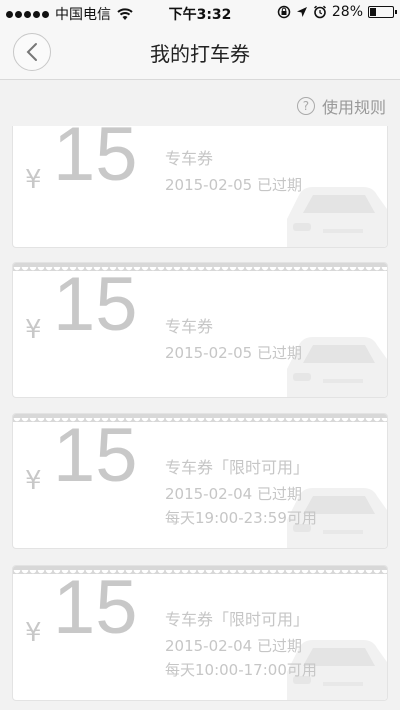 The image size is (400, 710). I want to click on location-arrow-icon, so click(301, 12).